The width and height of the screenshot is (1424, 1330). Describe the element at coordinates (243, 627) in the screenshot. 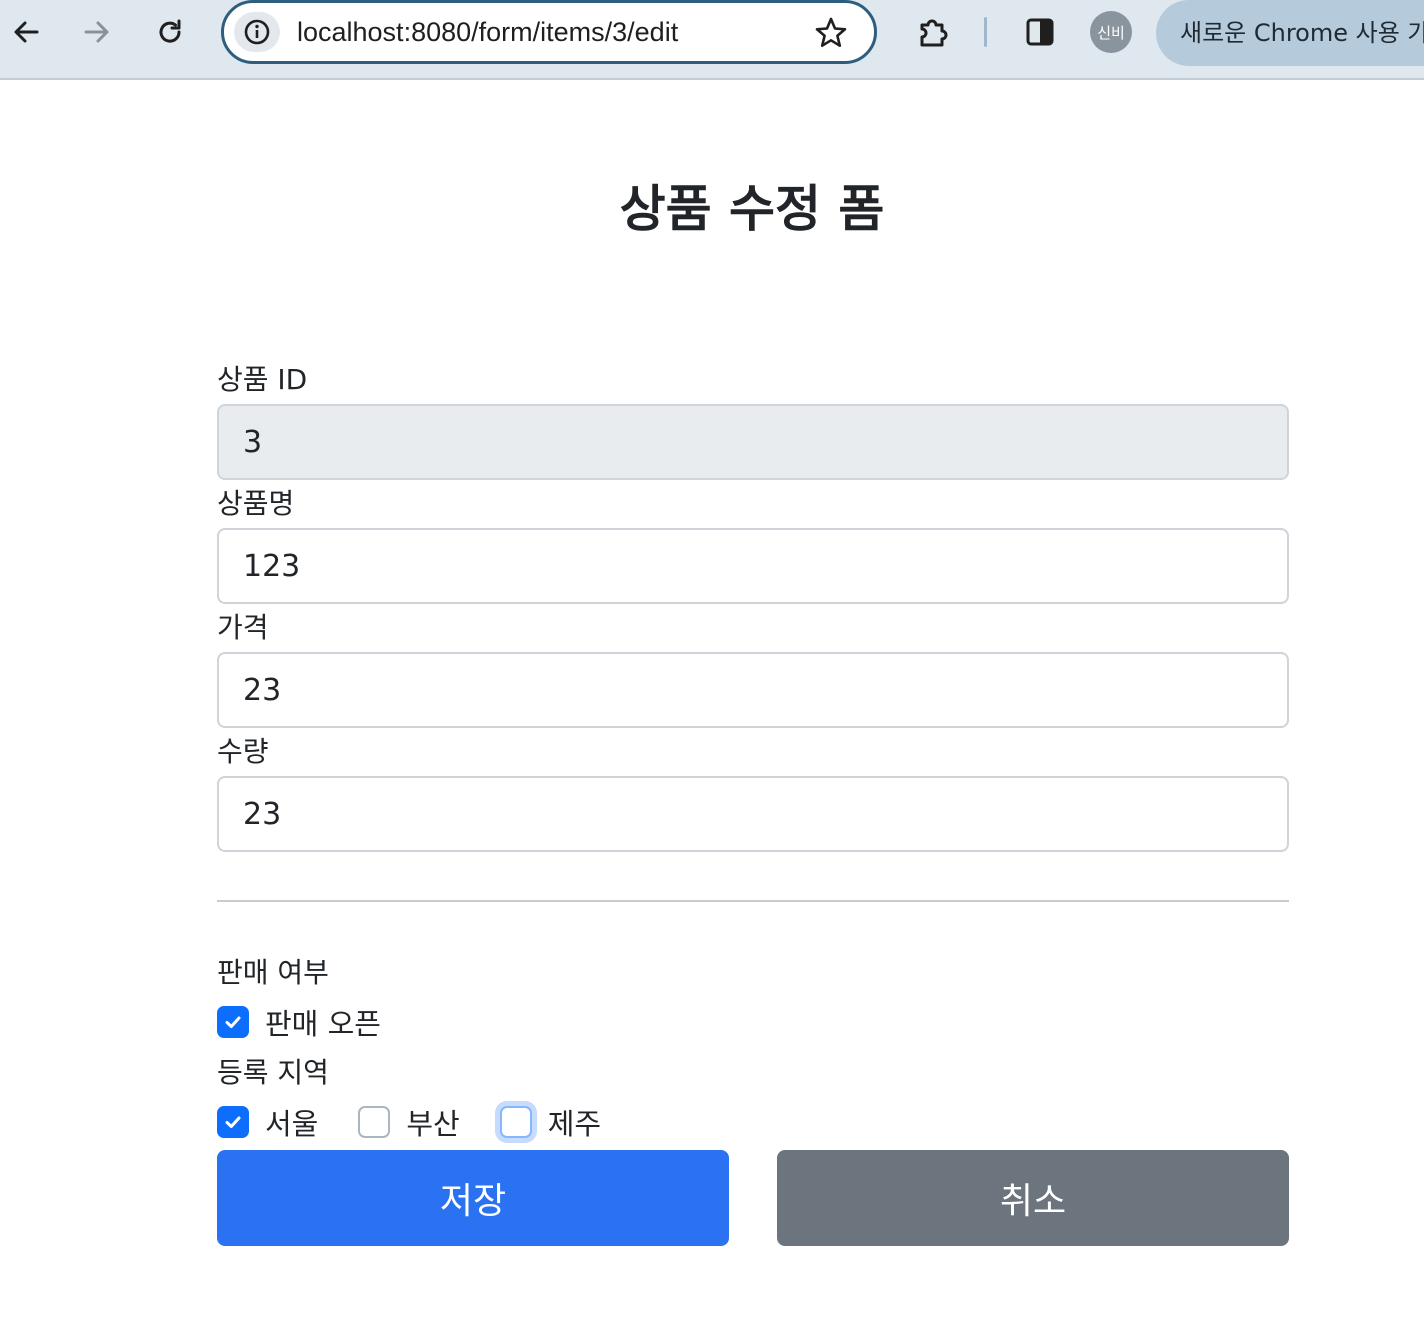

I see `price-label: 가격` at that location.